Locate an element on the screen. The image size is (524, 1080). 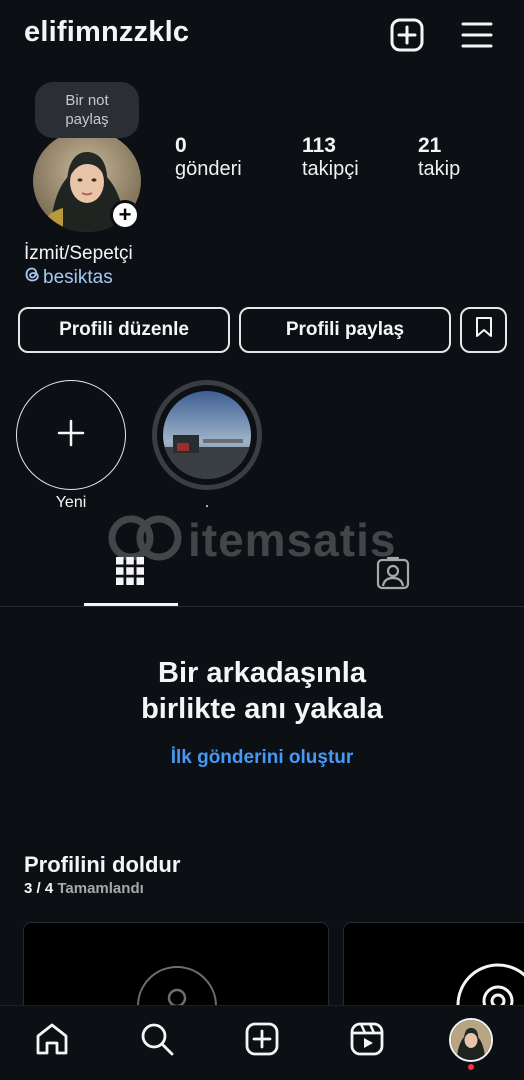
empty-state-title: Bir arkadaşınla birlikte anı yakala is located at coordinates (262, 691).